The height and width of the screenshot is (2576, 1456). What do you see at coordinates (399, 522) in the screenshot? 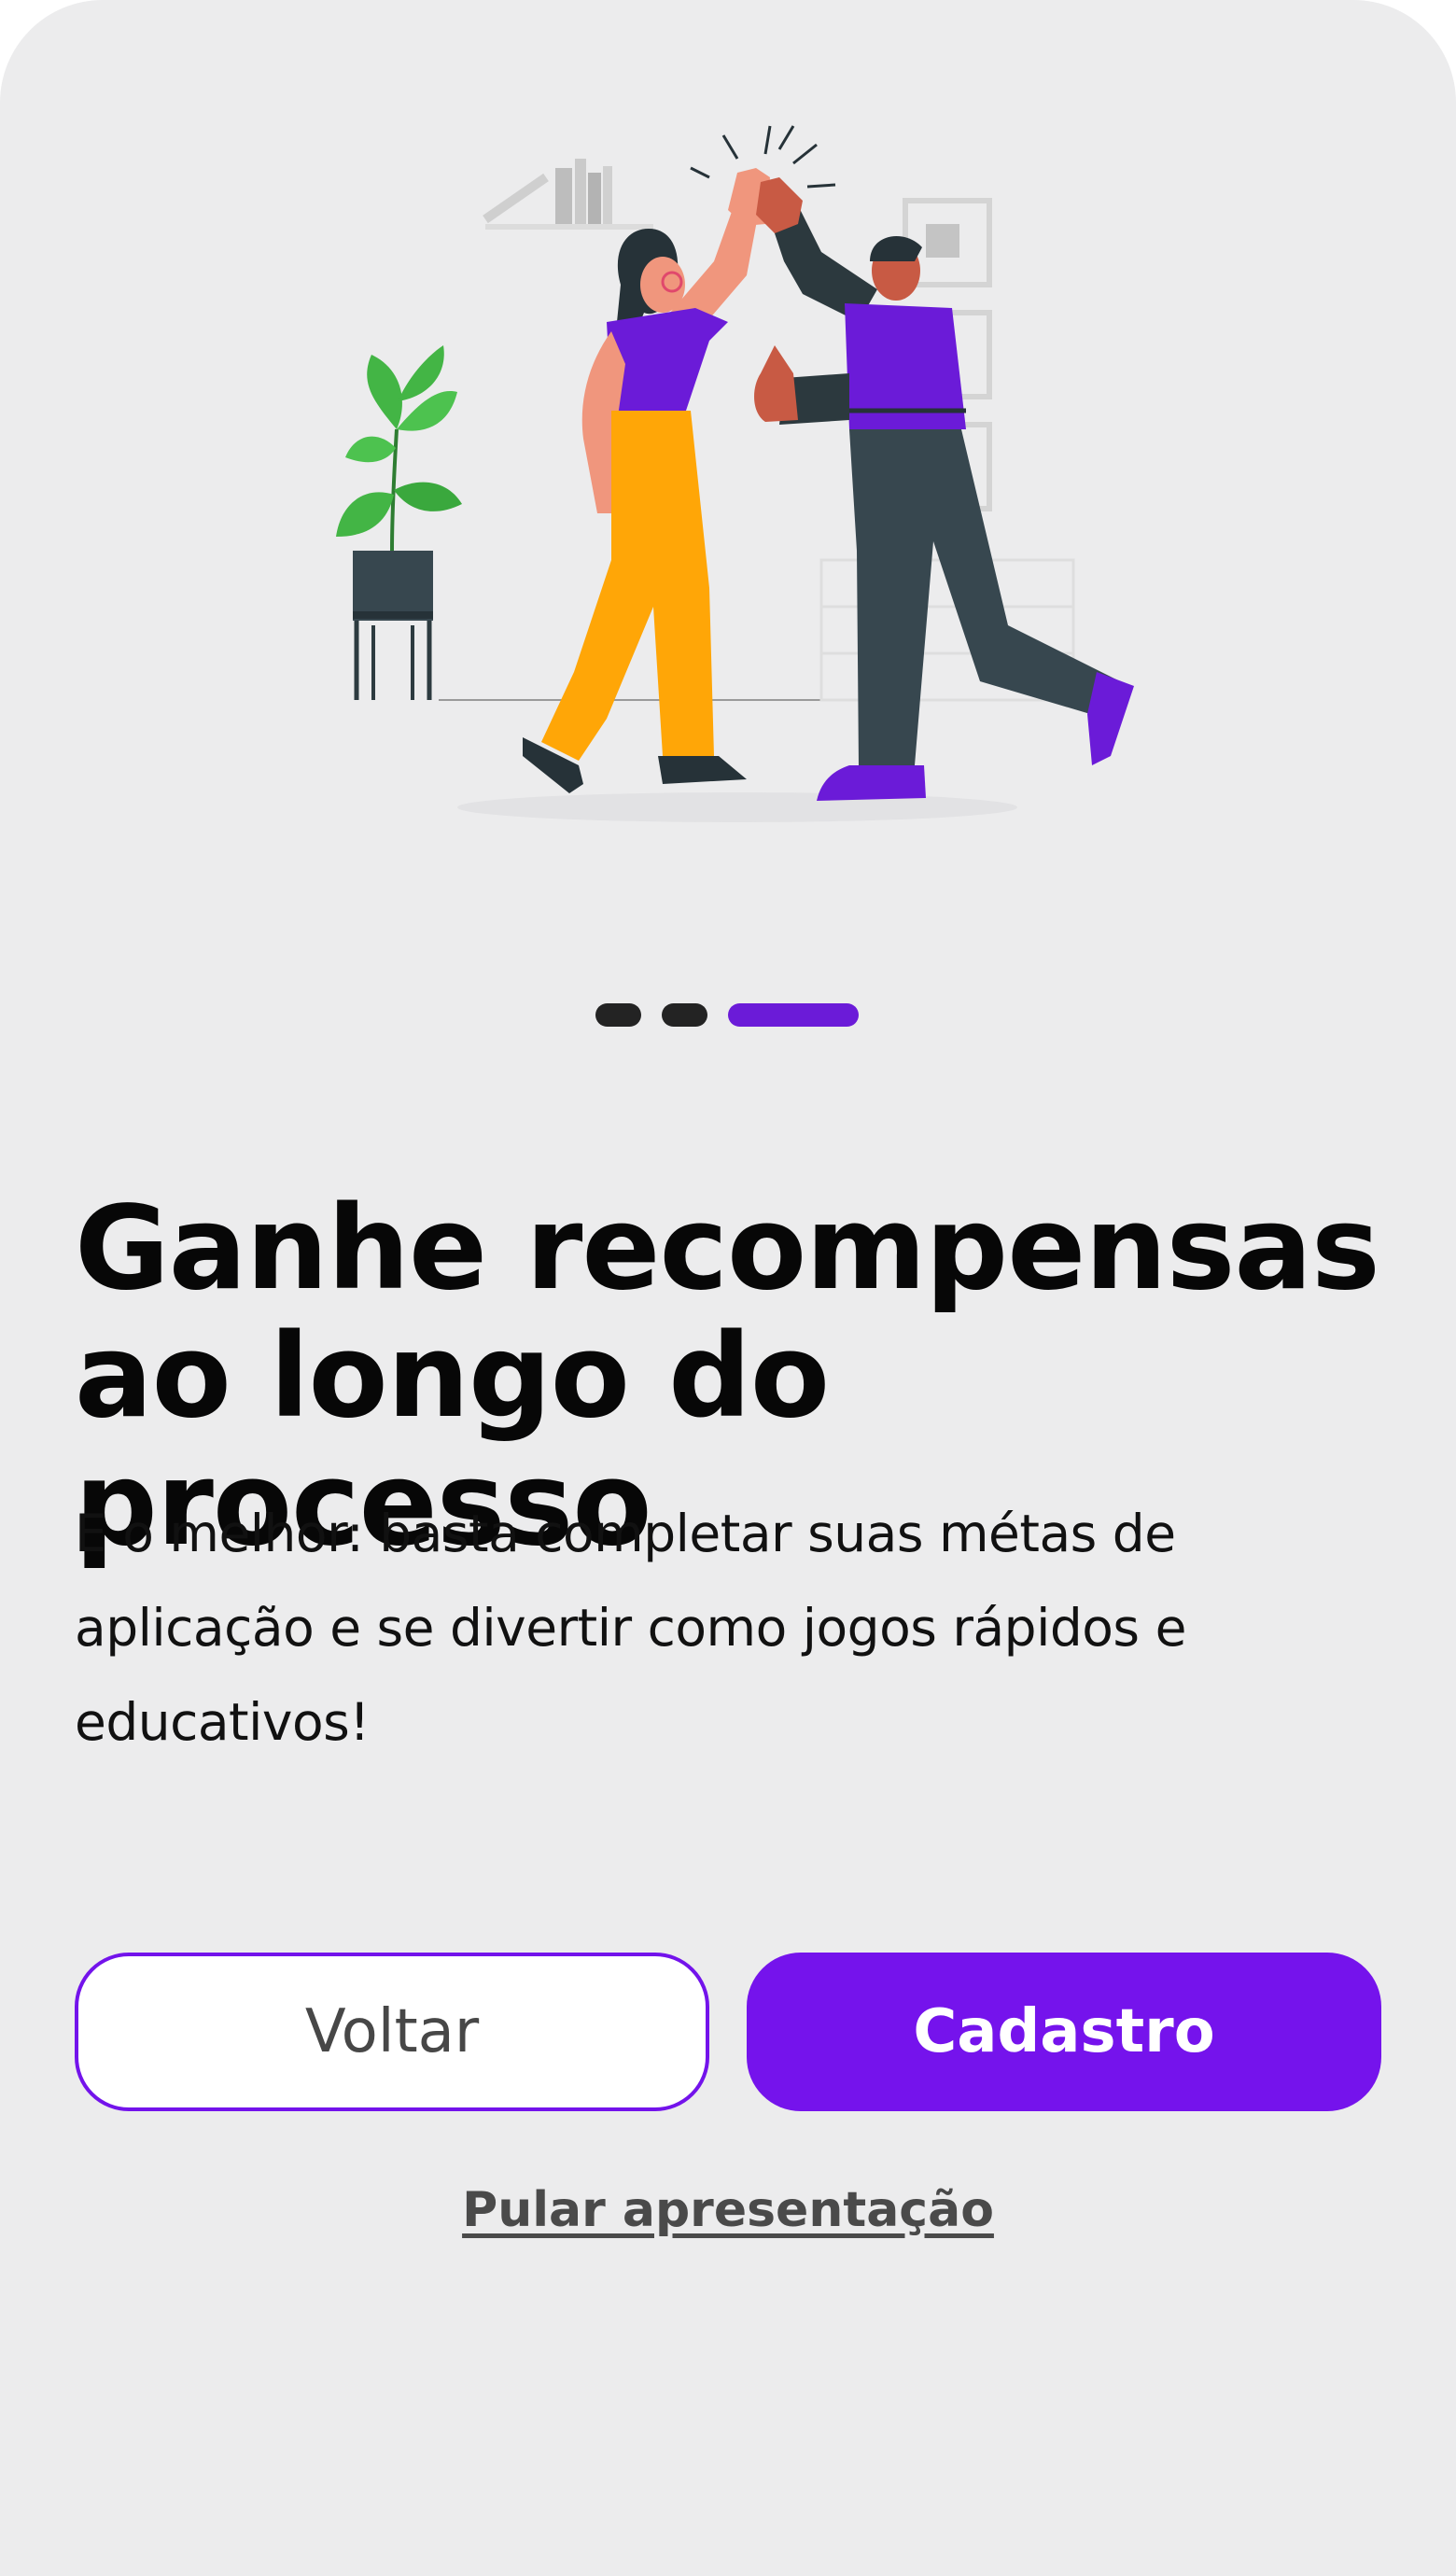
I see `plant-icon` at bounding box center [399, 522].